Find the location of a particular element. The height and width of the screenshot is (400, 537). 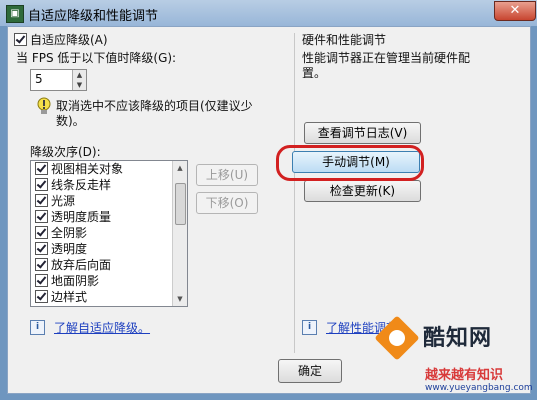

list-scrollbar: ▲ ▼ is located at coordinates (179, 233).